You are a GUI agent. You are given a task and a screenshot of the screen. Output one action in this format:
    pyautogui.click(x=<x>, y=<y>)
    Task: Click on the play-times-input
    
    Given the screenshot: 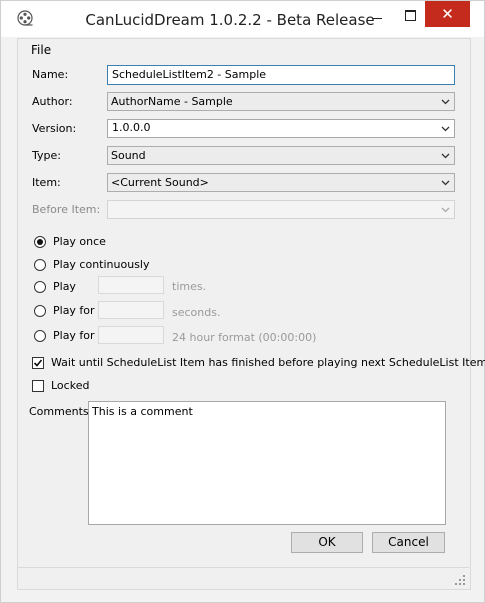 What is the action you would take?
    pyautogui.click(x=131, y=285)
    